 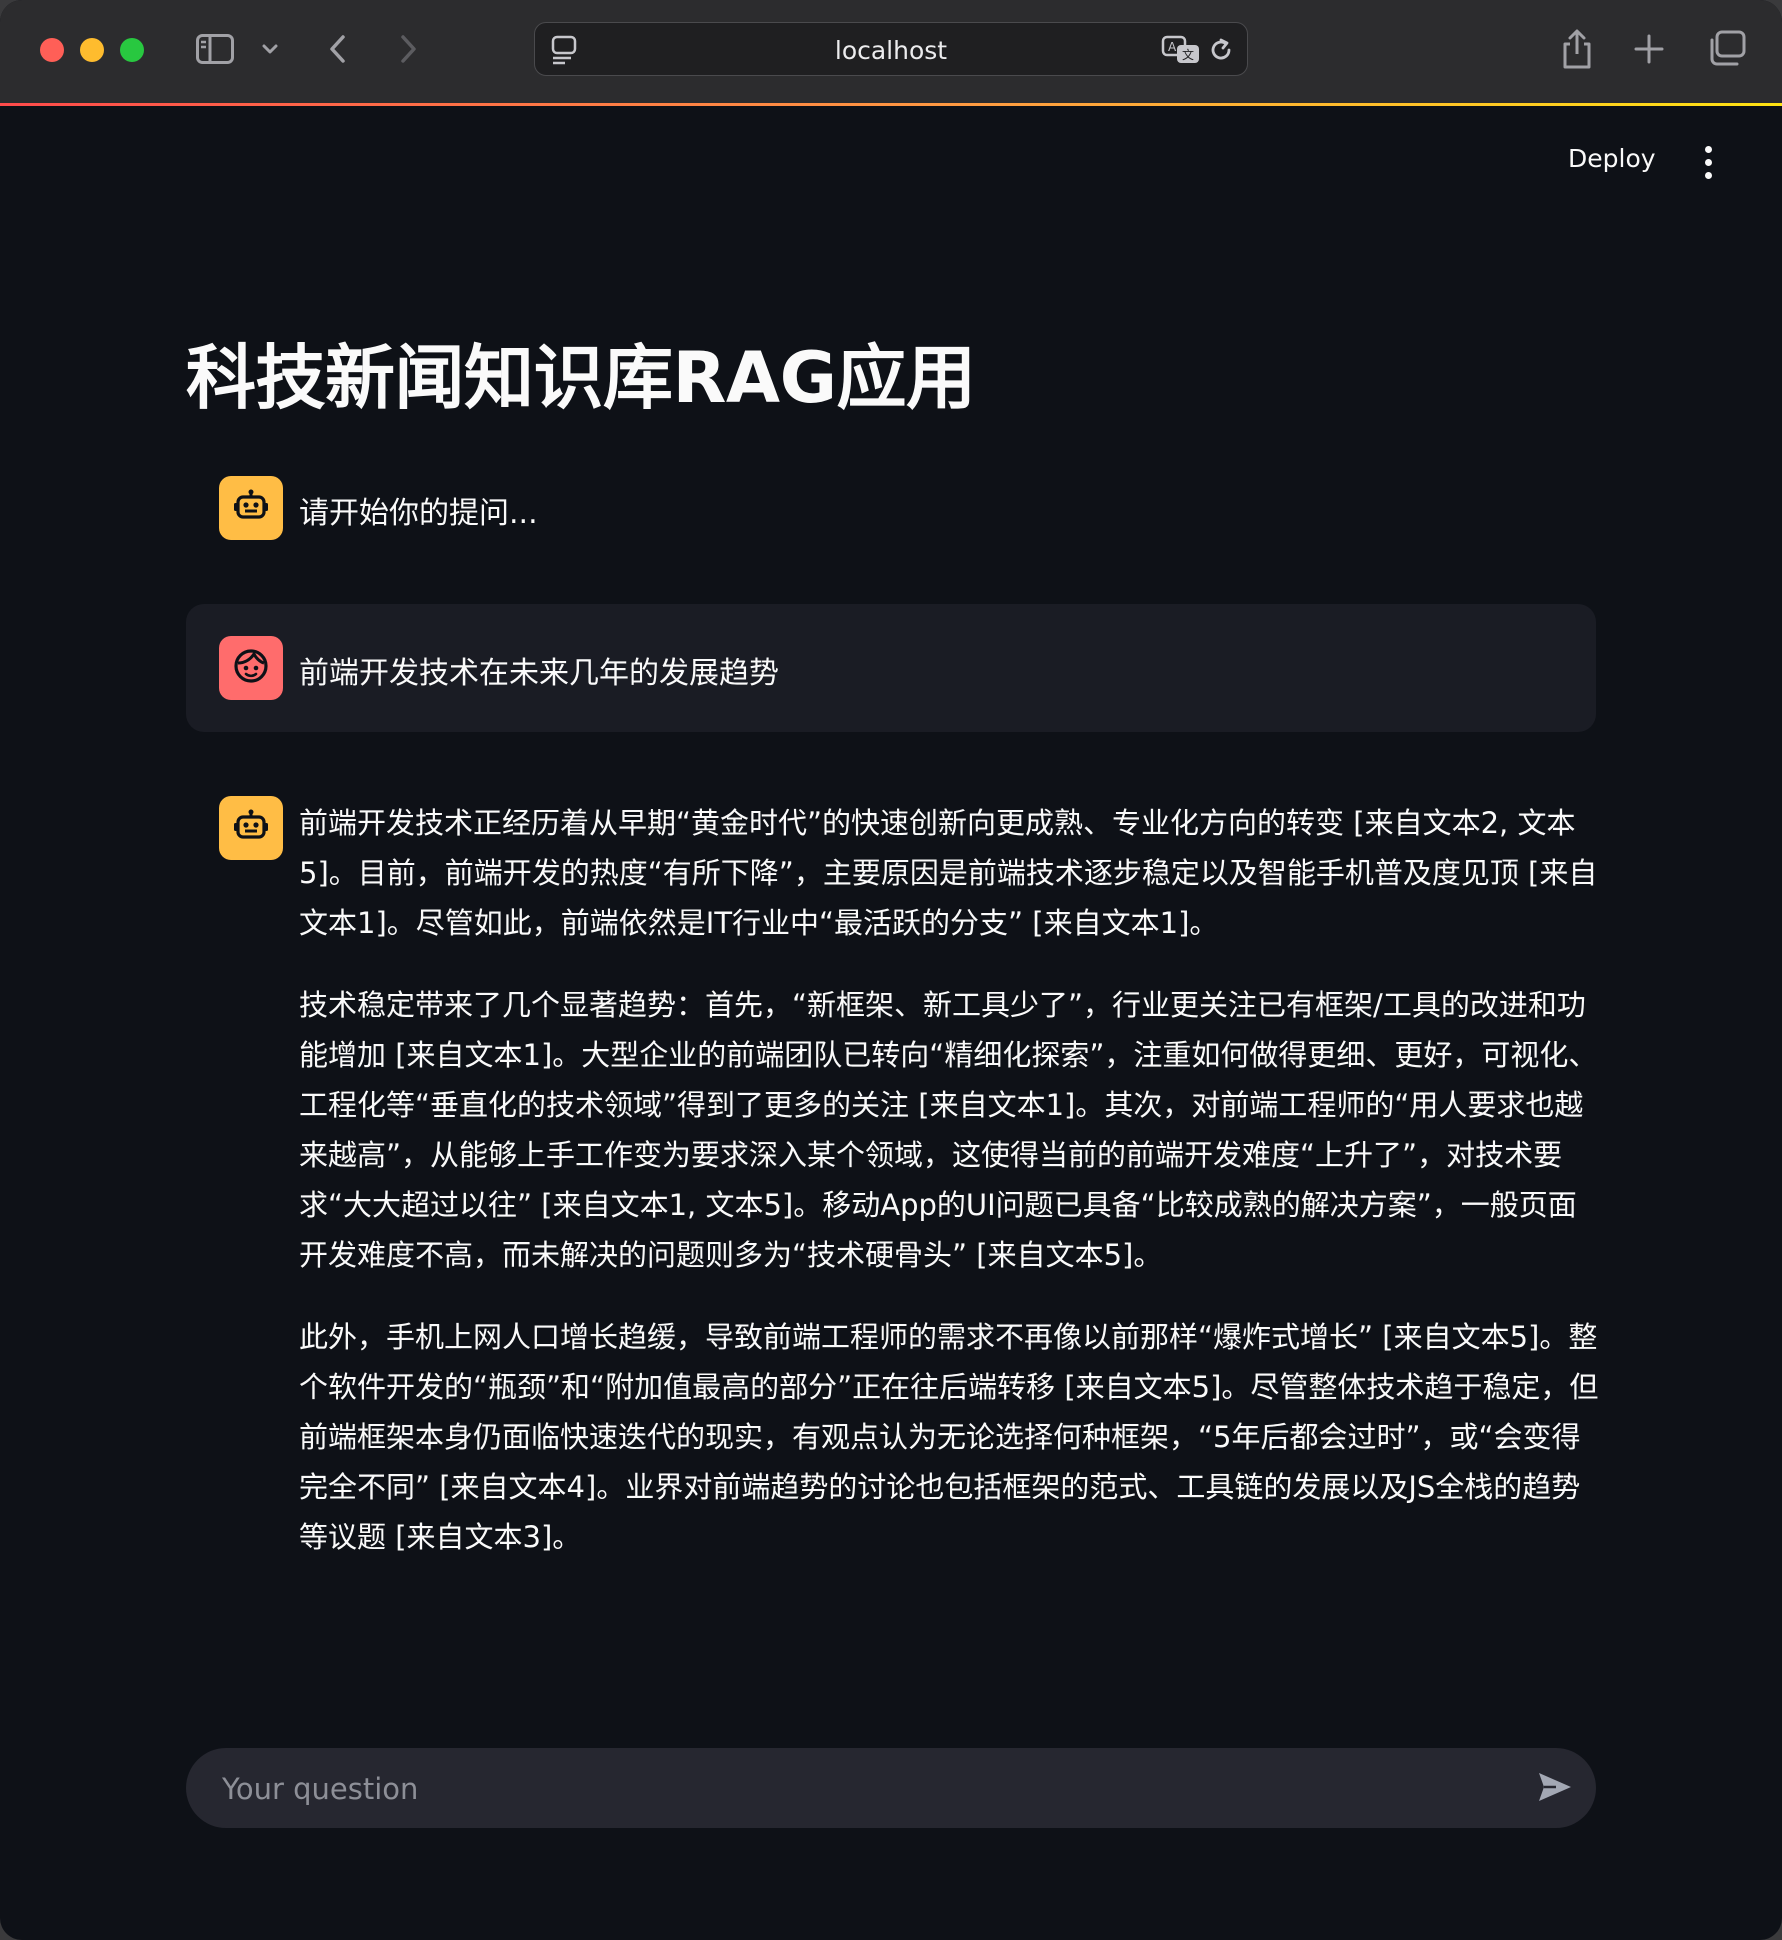 I want to click on reload-icon, so click(x=1221, y=50).